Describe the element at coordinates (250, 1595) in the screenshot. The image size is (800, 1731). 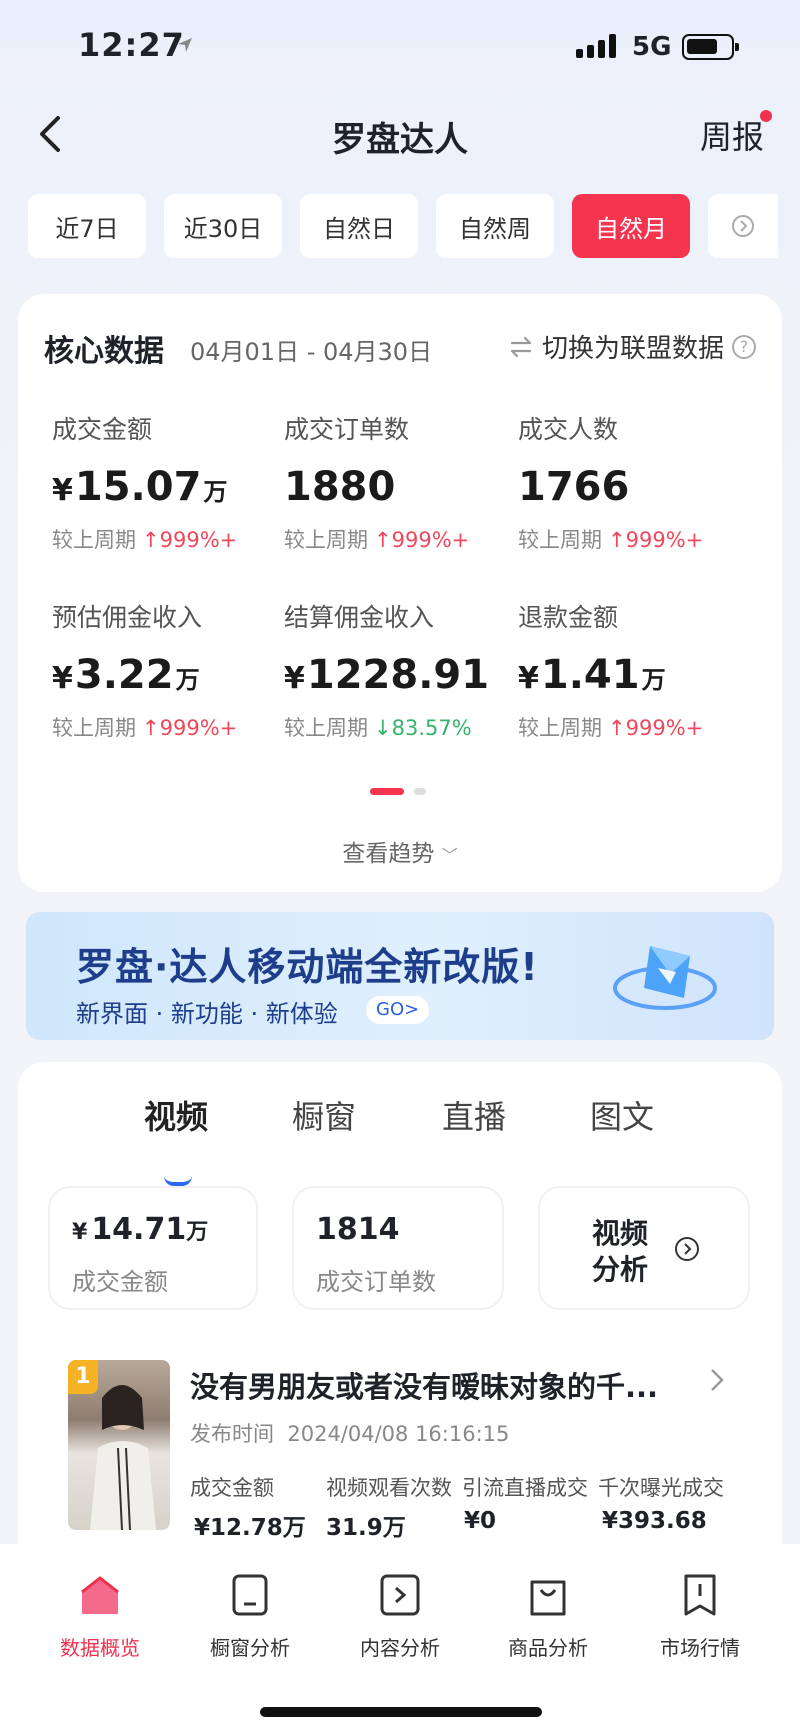
I see `storefront-icon` at that location.